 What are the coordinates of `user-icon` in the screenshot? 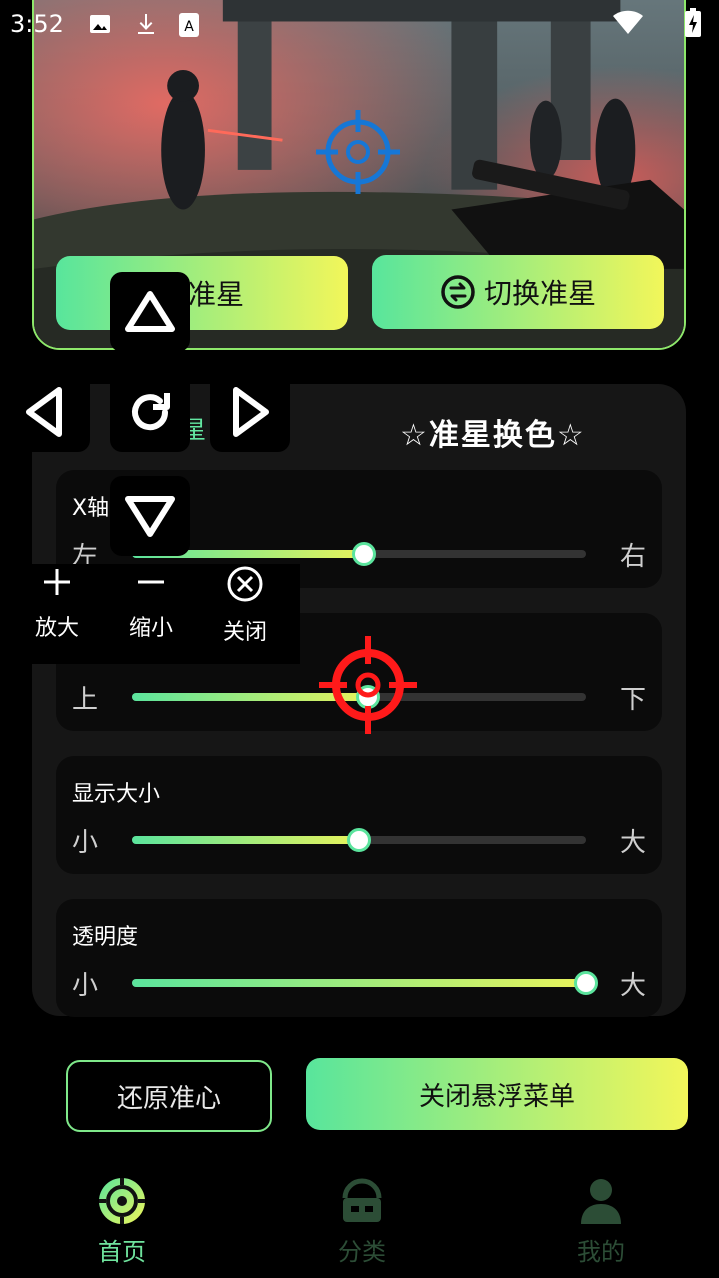 It's located at (601, 1201).